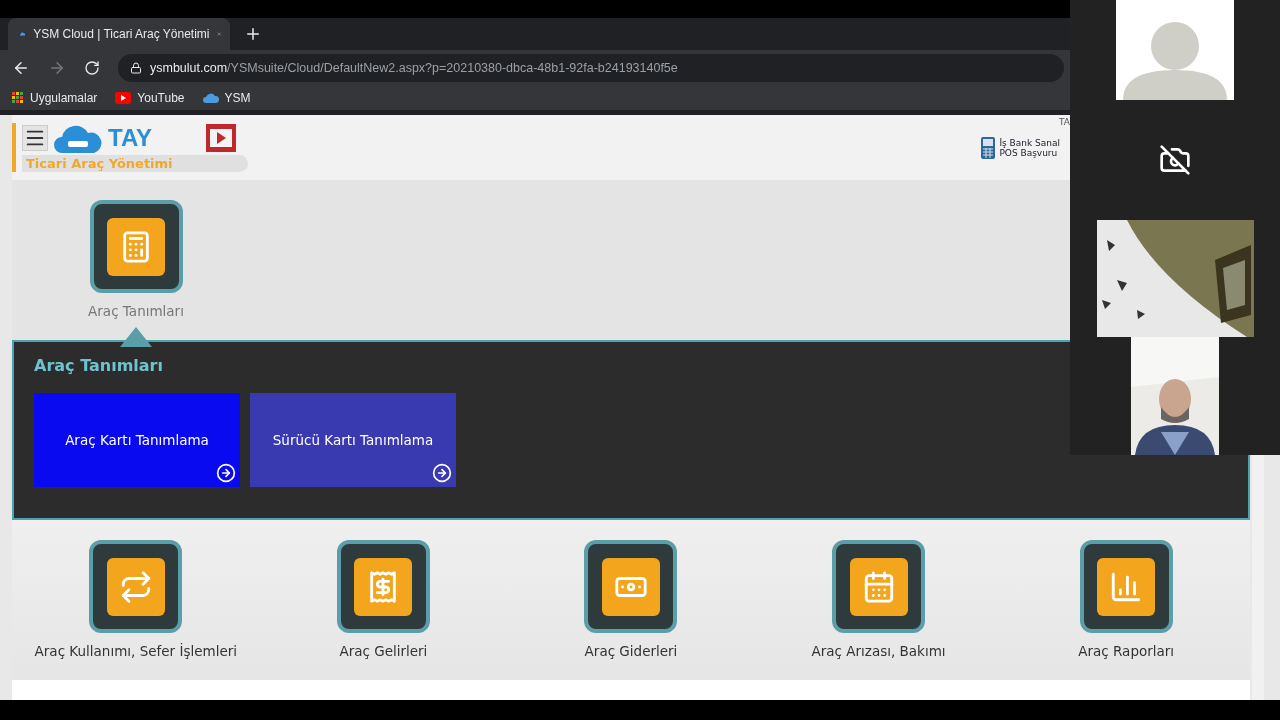 The height and width of the screenshot is (720, 1280). What do you see at coordinates (631, 599) in the screenshot?
I see `module-button: Araç Giderleri` at bounding box center [631, 599].